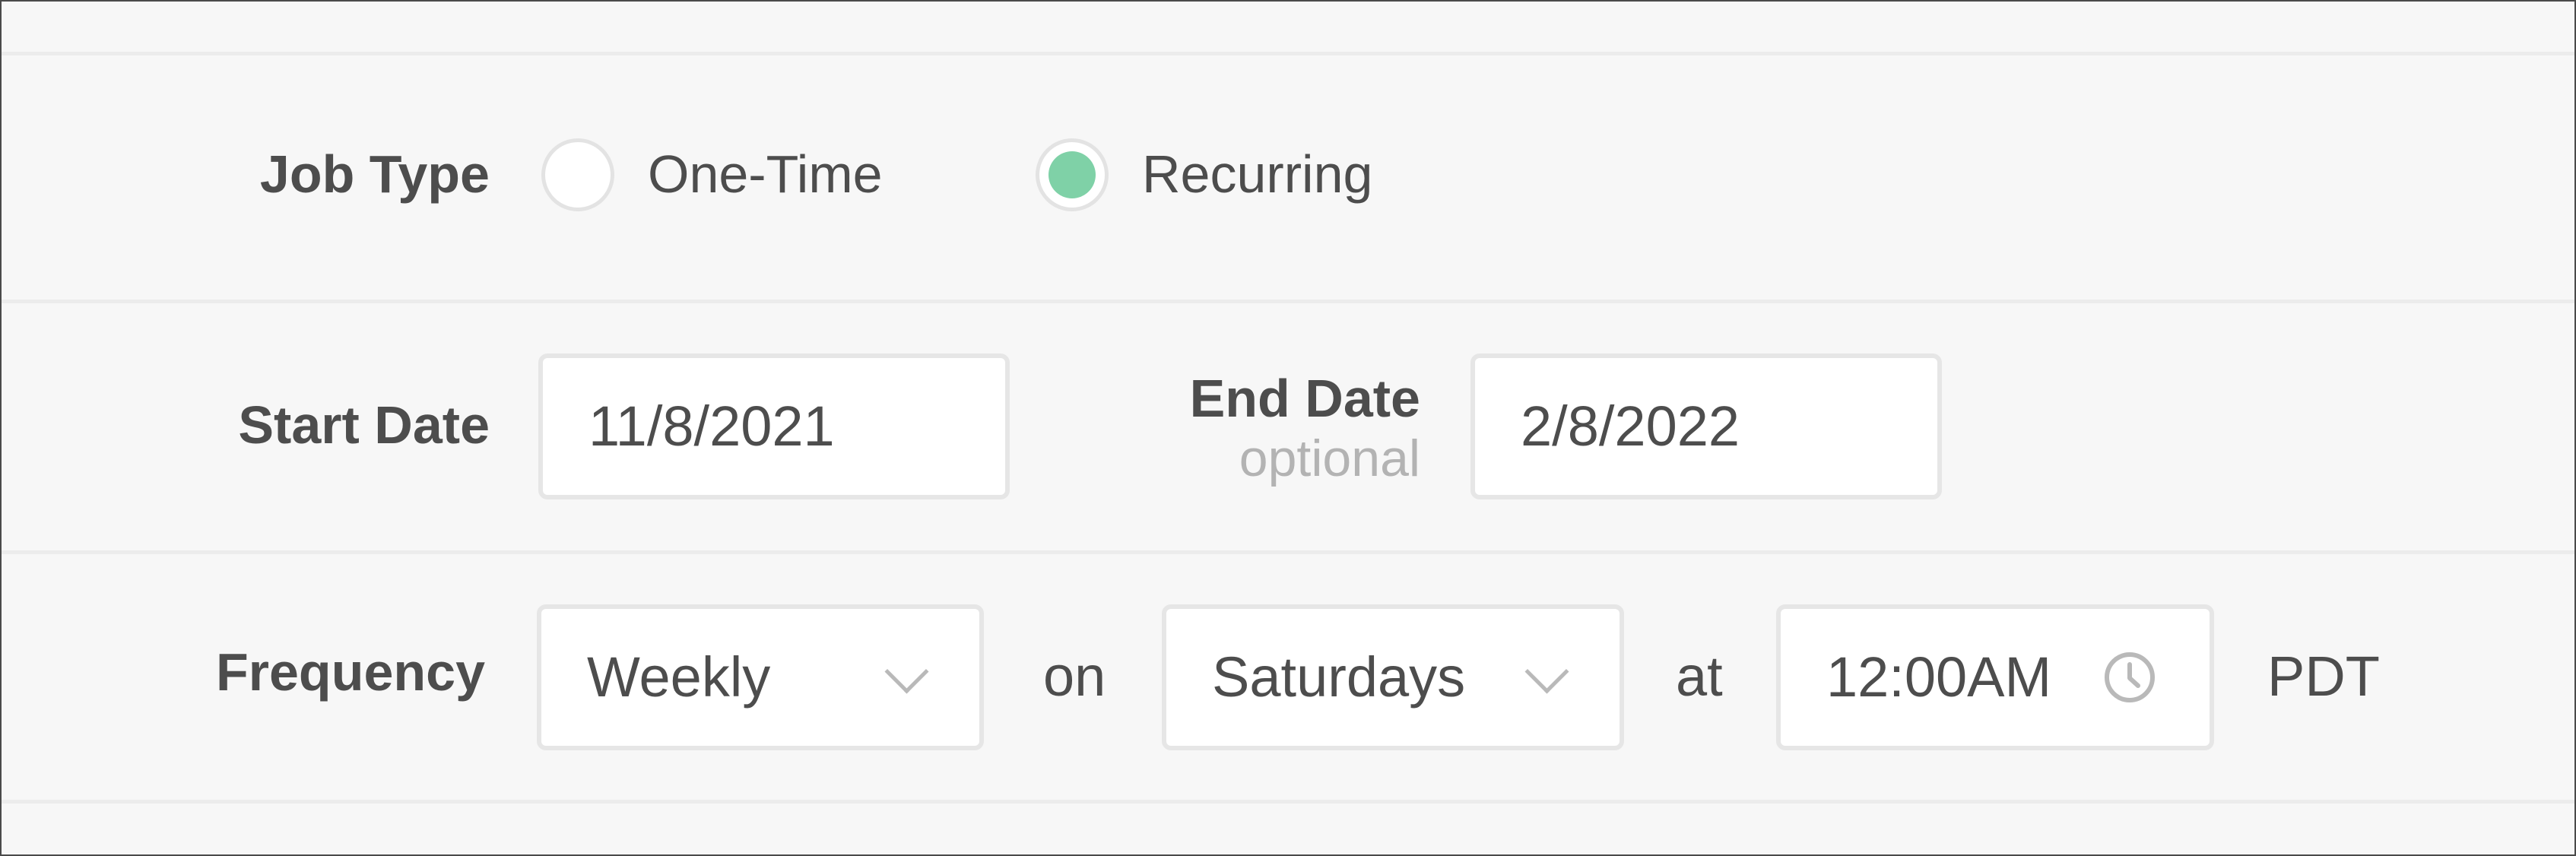  Describe the element at coordinates (2130, 677) in the screenshot. I see `clock-icon` at that location.